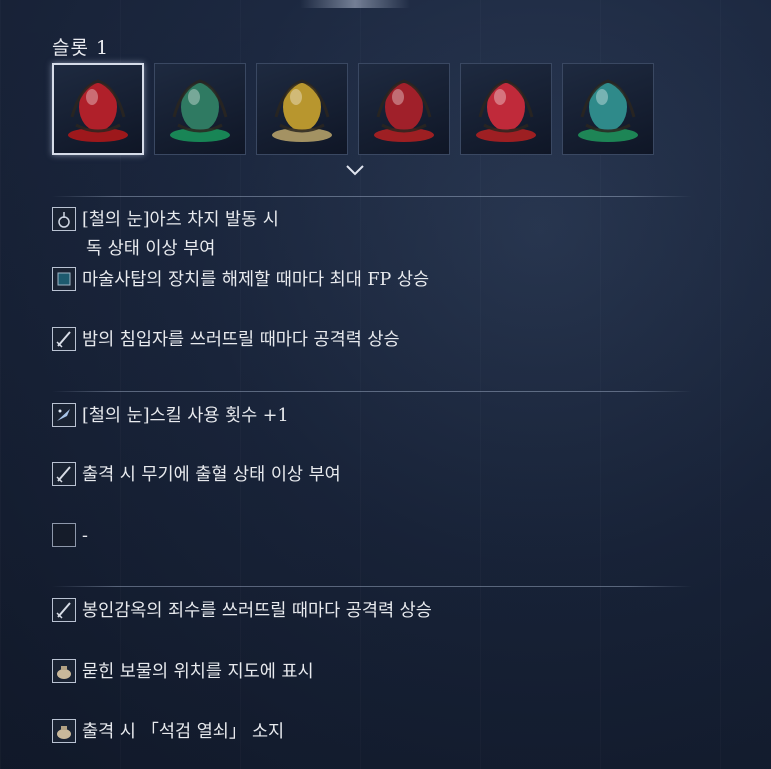 This screenshot has height=769, width=771. What do you see at coordinates (64, 219) in the screenshot?
I see `rune-skill-icon` at bounding box center [64, 219].